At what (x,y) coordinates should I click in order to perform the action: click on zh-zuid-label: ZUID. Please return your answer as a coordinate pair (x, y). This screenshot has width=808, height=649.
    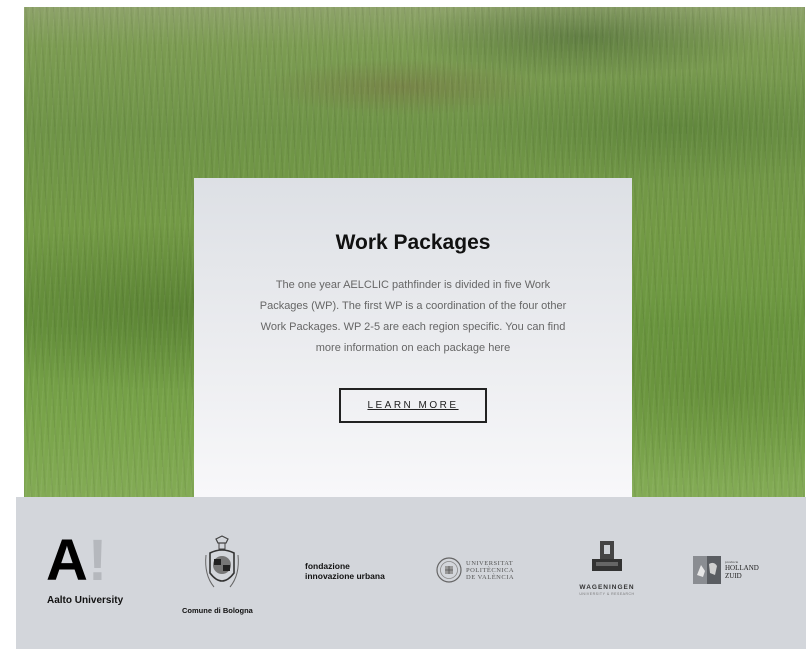
    Looking at the image, I should click on (733, 576).